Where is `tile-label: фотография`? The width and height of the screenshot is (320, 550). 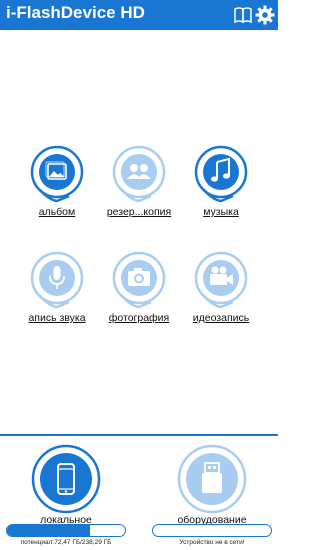
tile-label: фотография is located at coordinates (139, 318).